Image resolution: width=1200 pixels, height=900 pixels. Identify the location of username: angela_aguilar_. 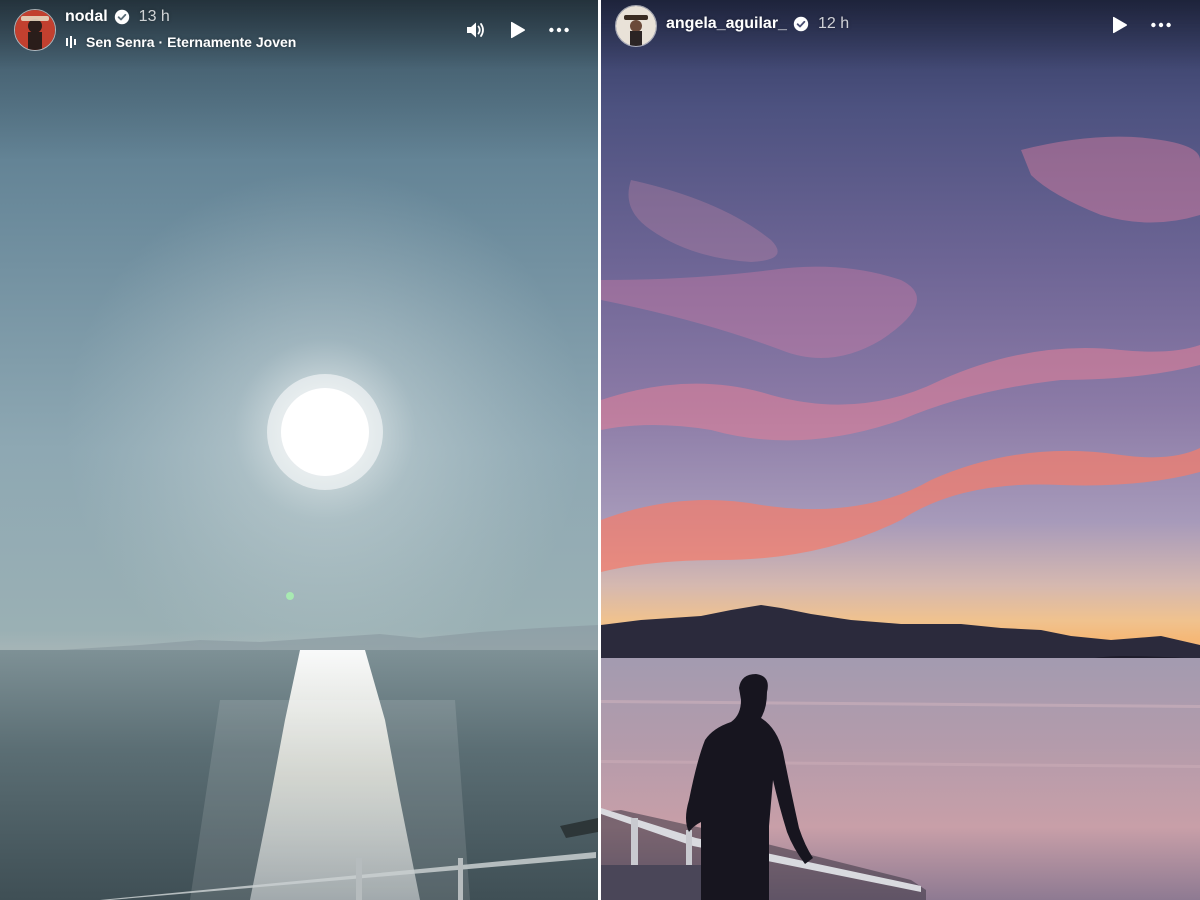
(726, 24).